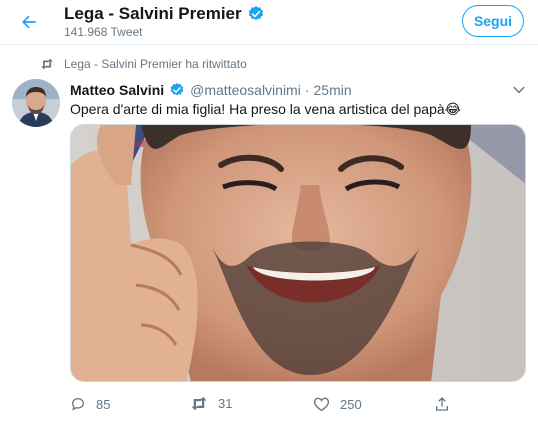 Image resolution: width=538 pixels, height=424 pixels. Describe the element at coordinates (493, 21) in the screenshot. I see `follow-button: Segui` at that location.